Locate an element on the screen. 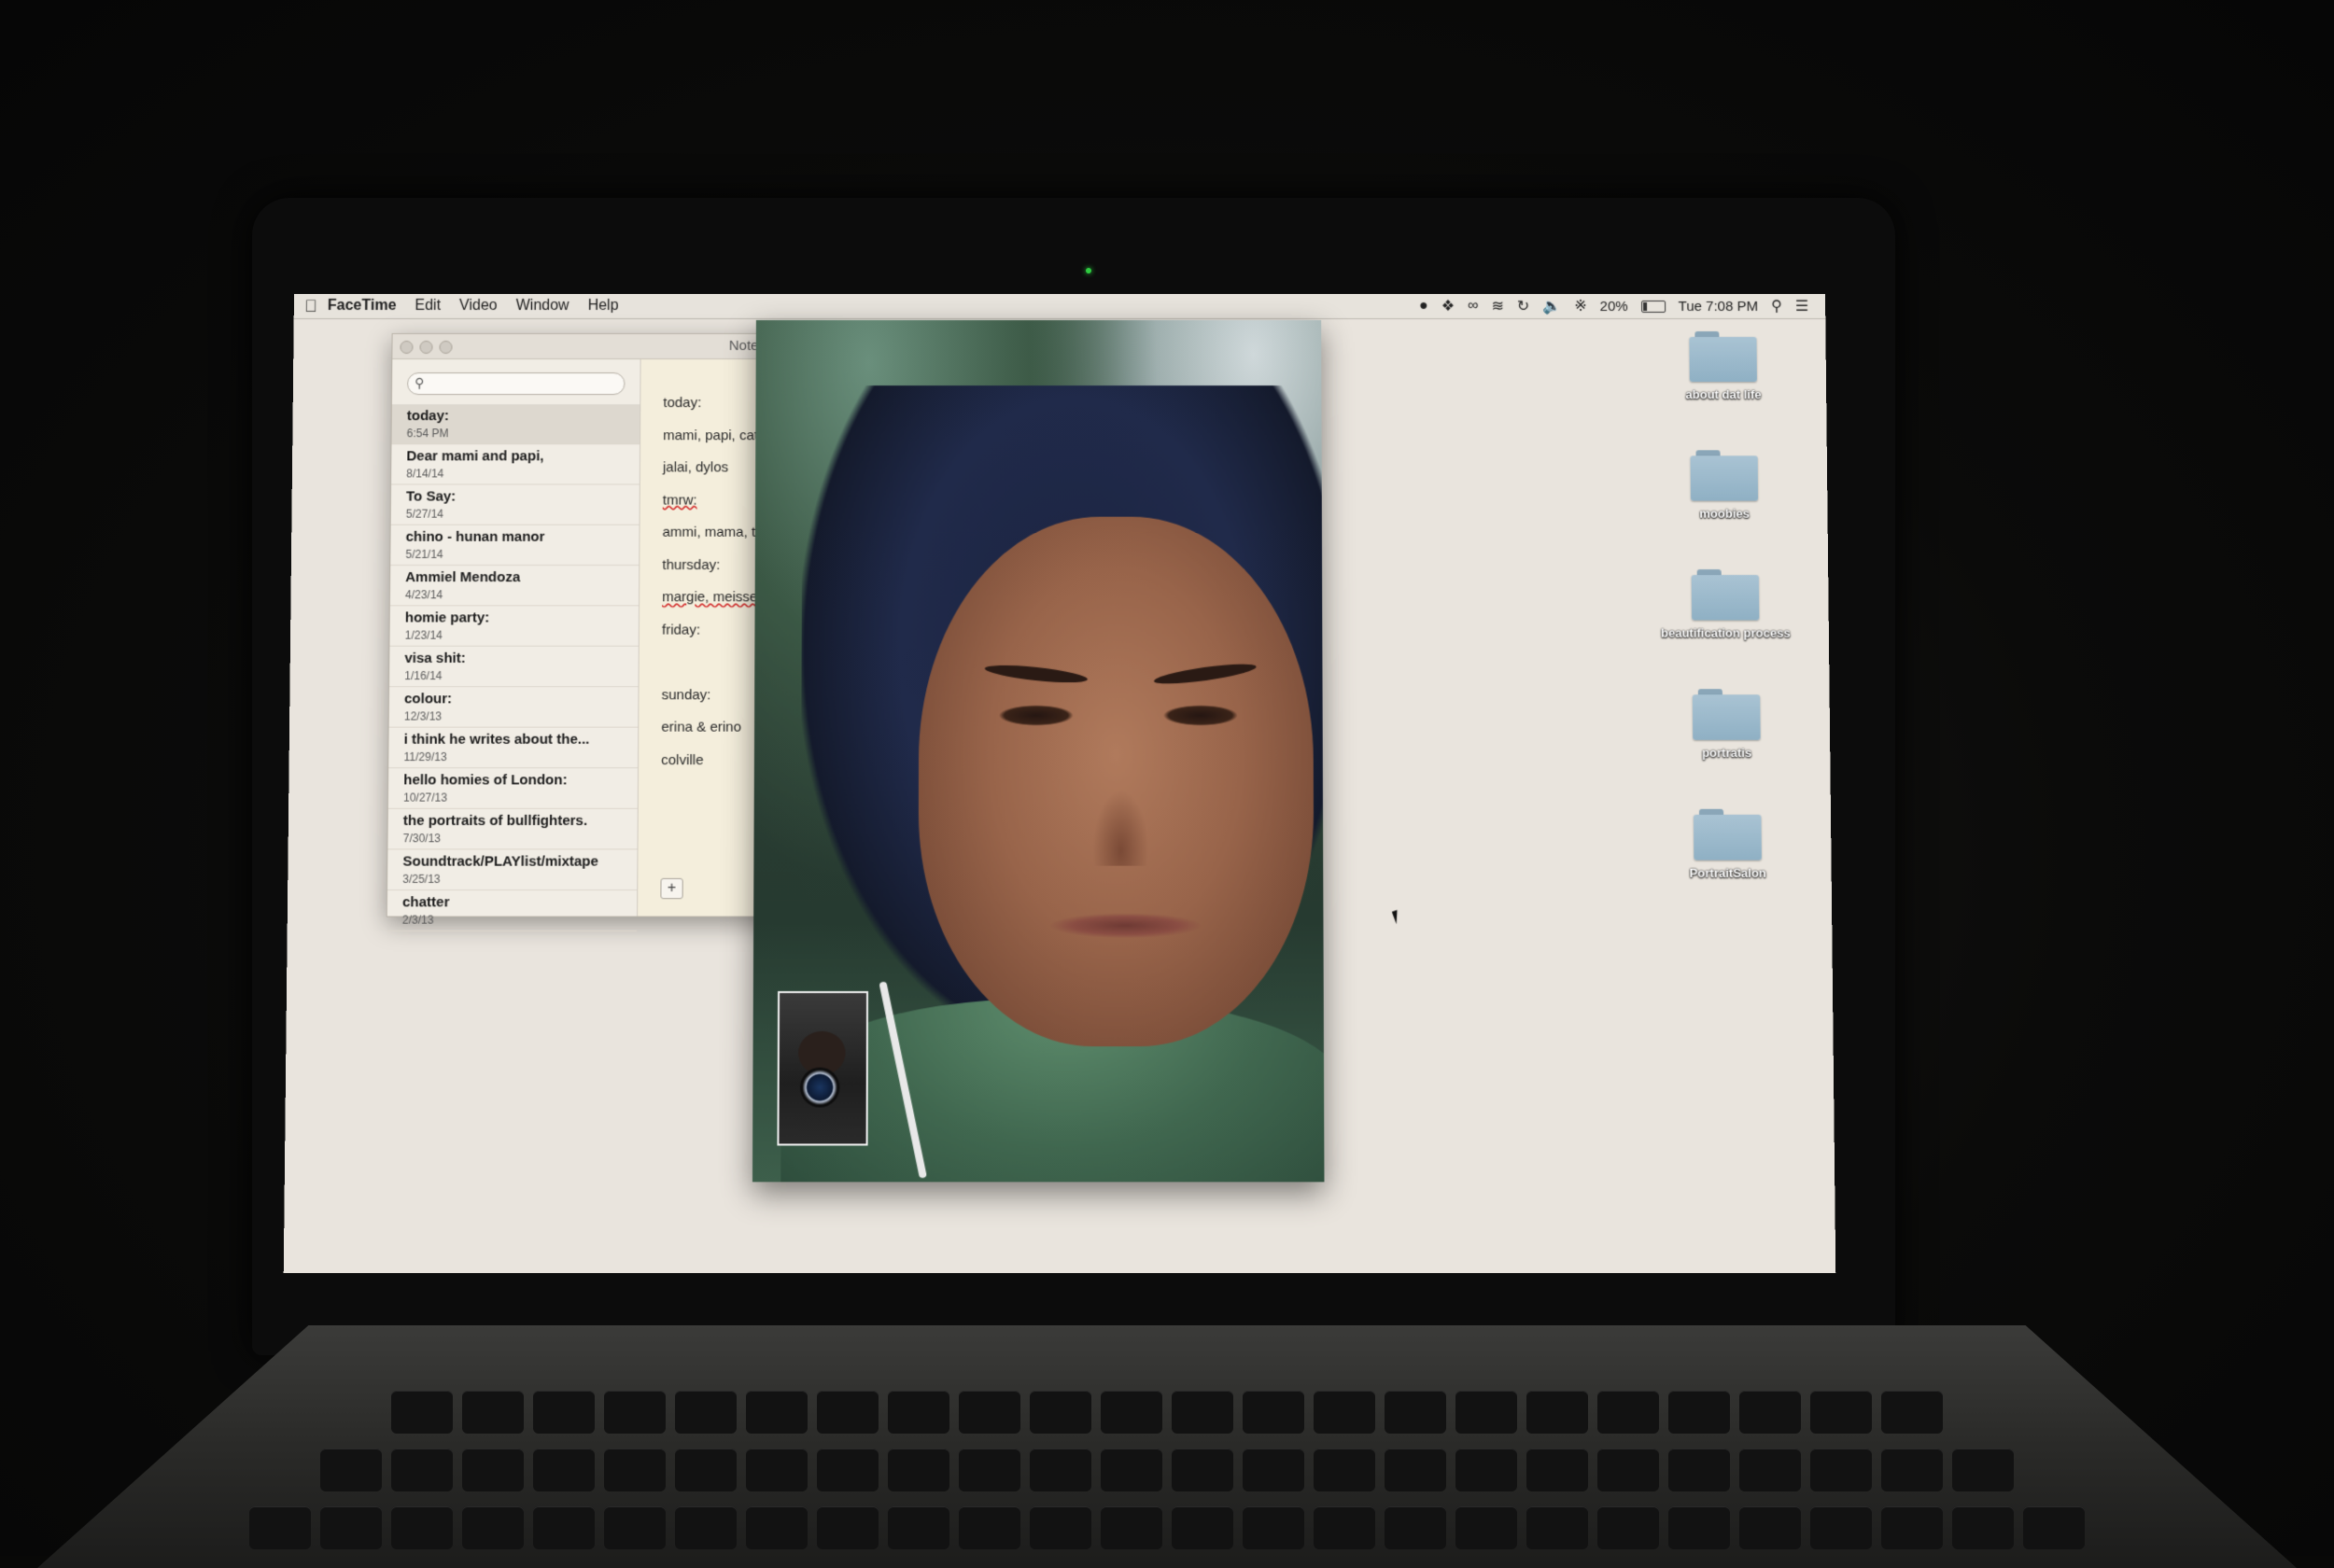  notes-search-input: ⚲ is located at coordinates (516, 384).